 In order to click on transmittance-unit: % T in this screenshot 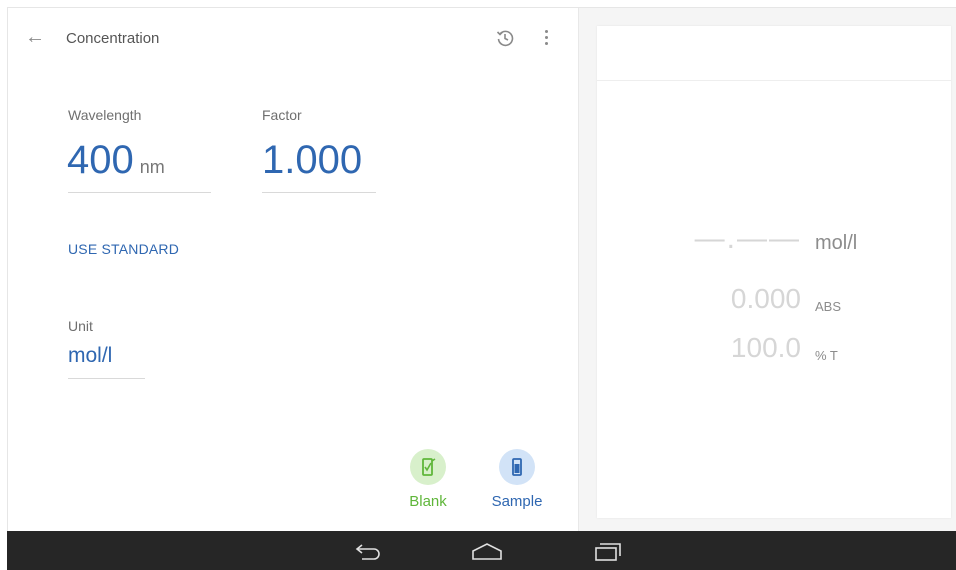, I will do `click(826, 355)`.